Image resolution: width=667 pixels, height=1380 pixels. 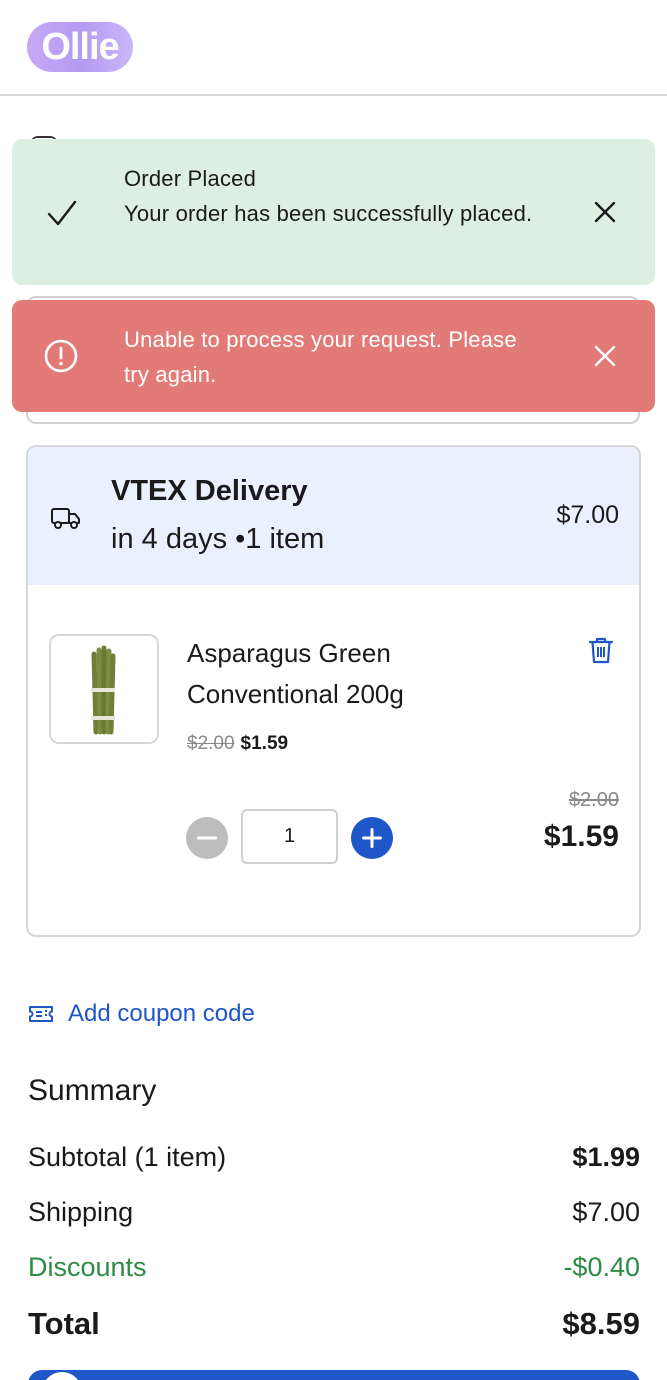 I want to click on line-list-price: $2.00, so click(x=593, y=800).